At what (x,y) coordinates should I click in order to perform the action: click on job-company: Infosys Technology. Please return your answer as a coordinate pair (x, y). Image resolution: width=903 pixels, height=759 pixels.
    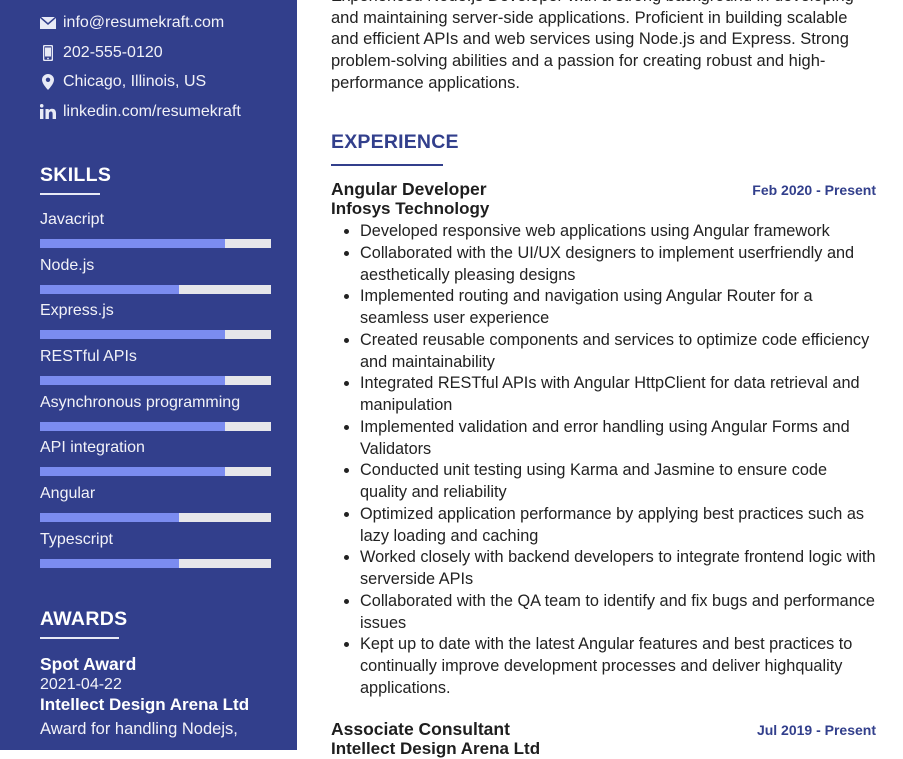
    Looking at the image, I should click on (410, 208).